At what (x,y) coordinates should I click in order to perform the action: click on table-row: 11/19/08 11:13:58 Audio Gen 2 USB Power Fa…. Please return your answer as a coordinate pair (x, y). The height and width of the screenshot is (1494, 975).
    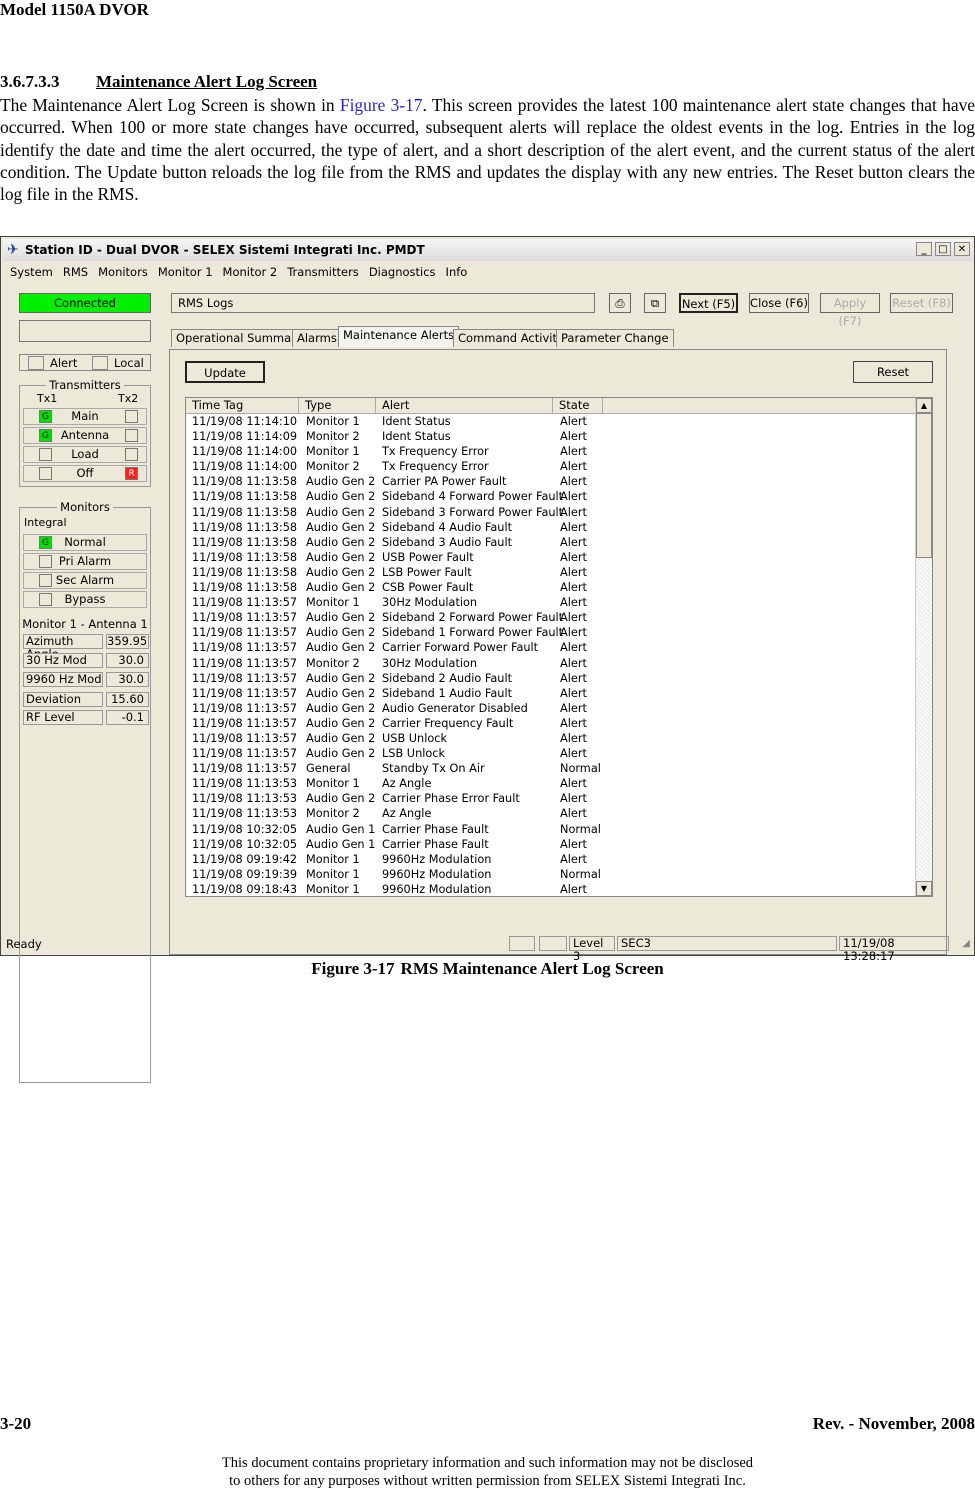
    Looking at the image, I should click on (551, 557).